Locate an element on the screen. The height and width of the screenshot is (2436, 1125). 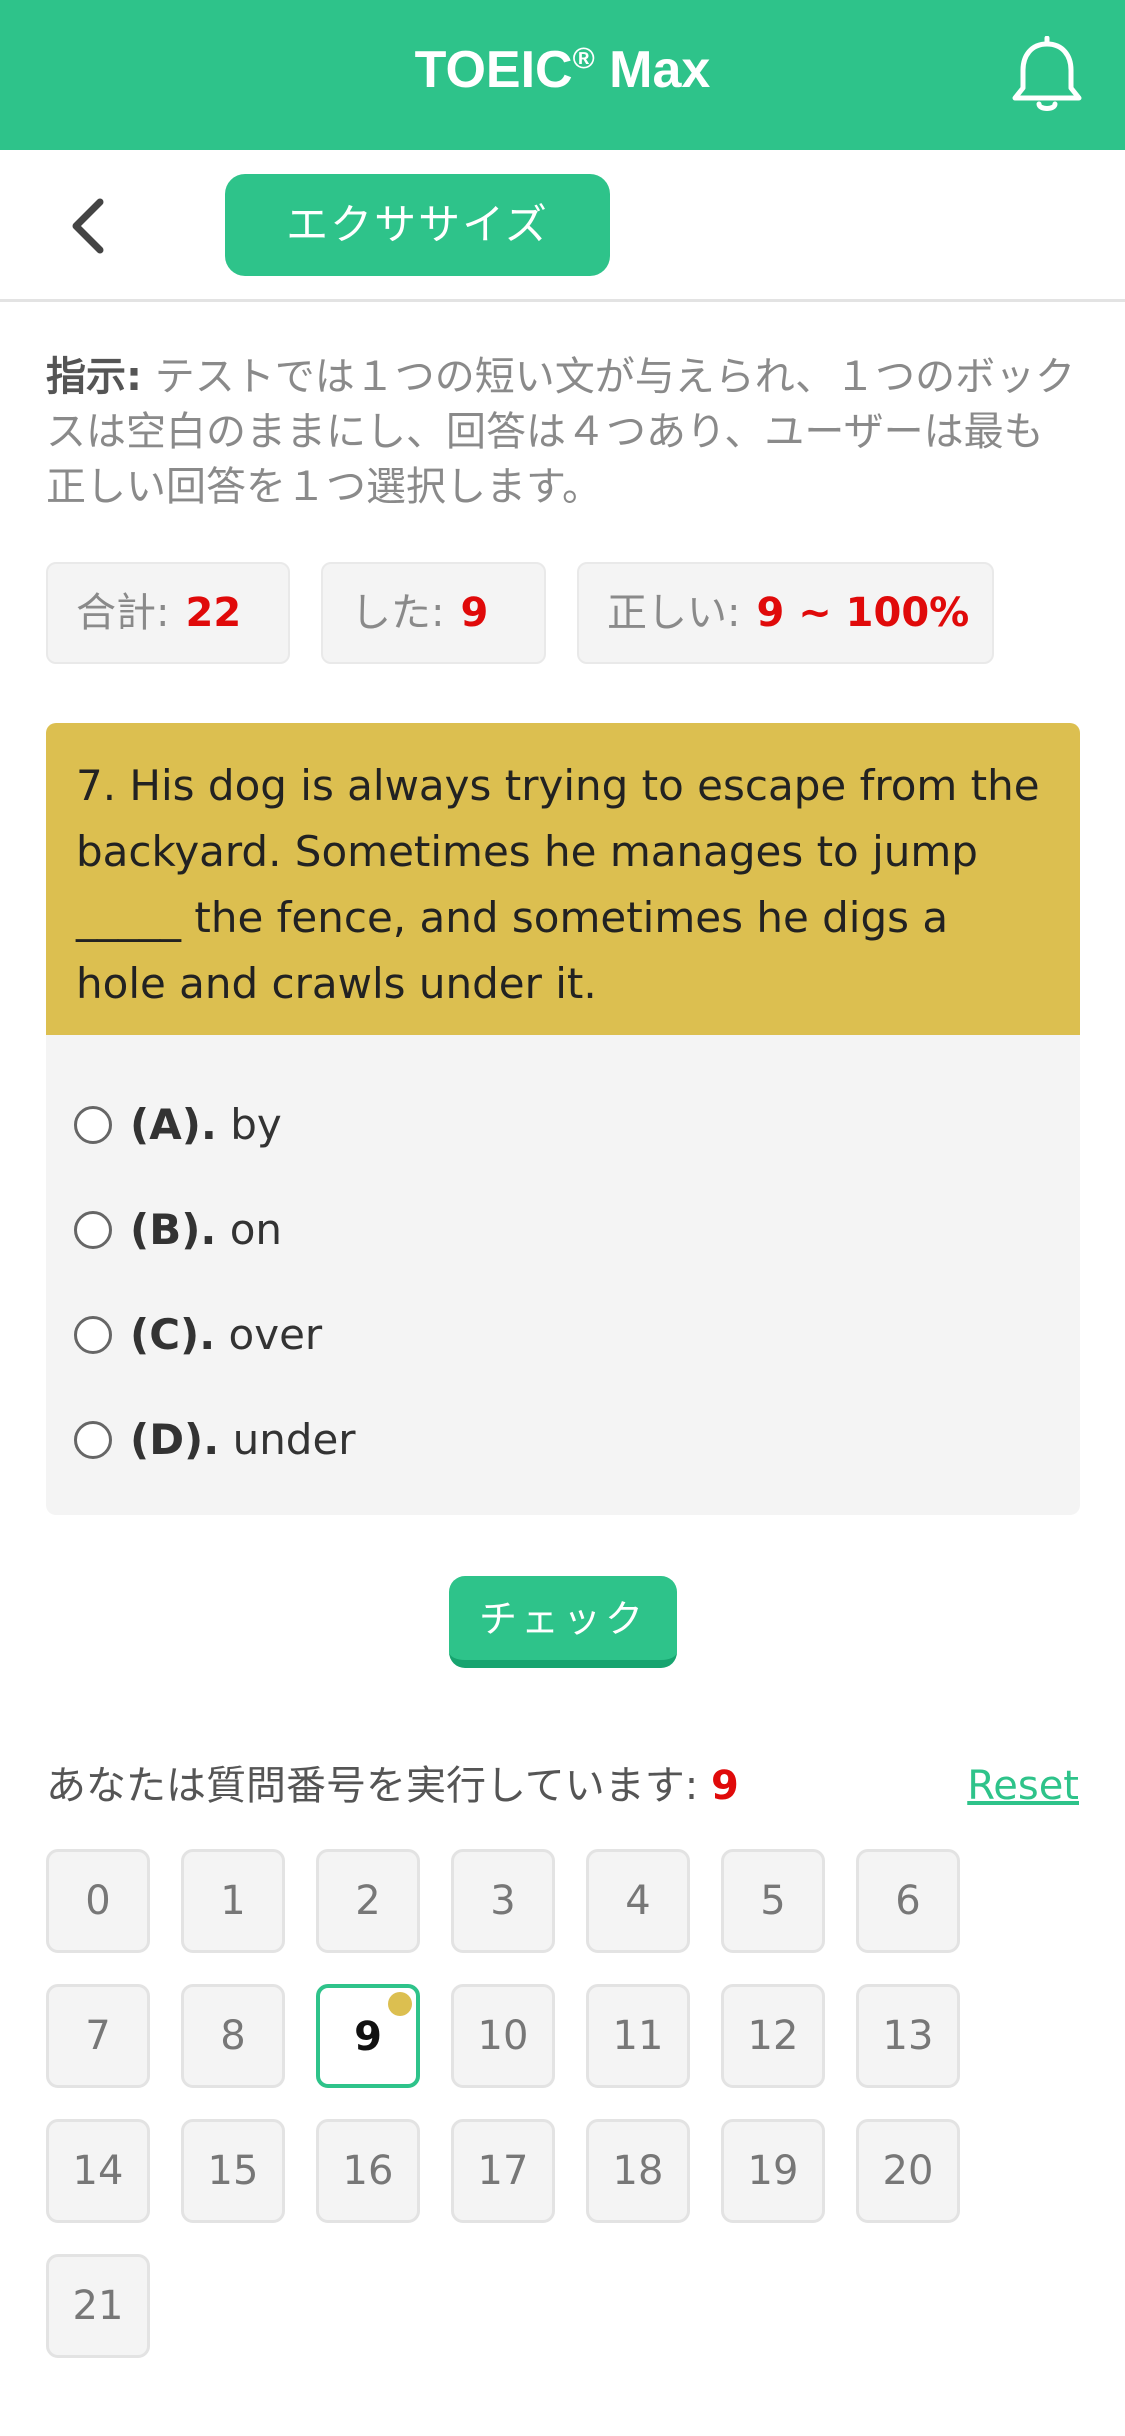
question-number-17: 17 is located at coordinates (503, 2171).